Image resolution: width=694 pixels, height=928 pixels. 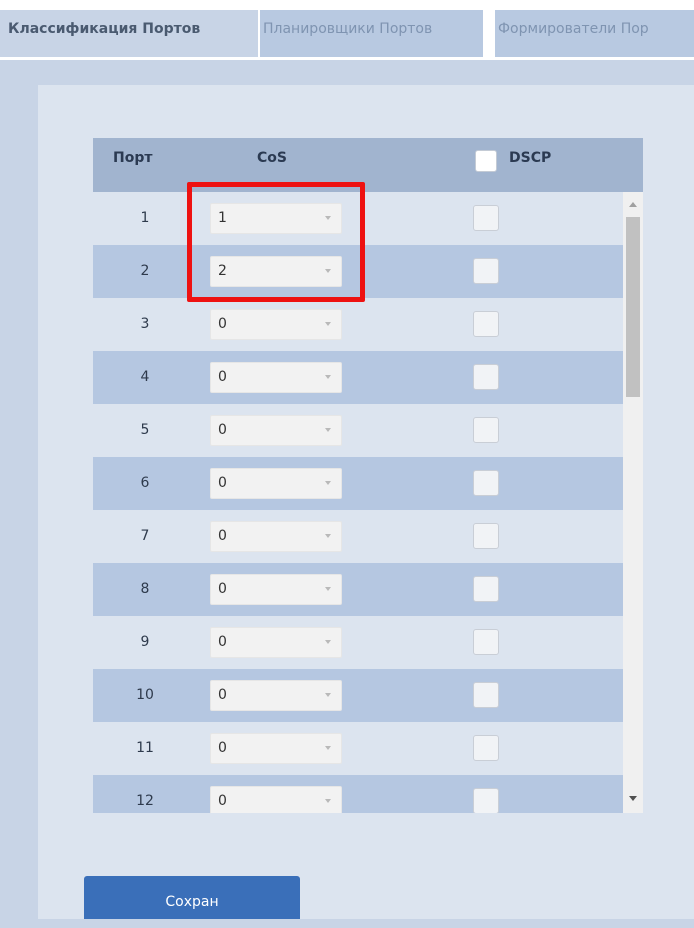 I want to click on table-row: 3 0, so click(x=358, y=324).